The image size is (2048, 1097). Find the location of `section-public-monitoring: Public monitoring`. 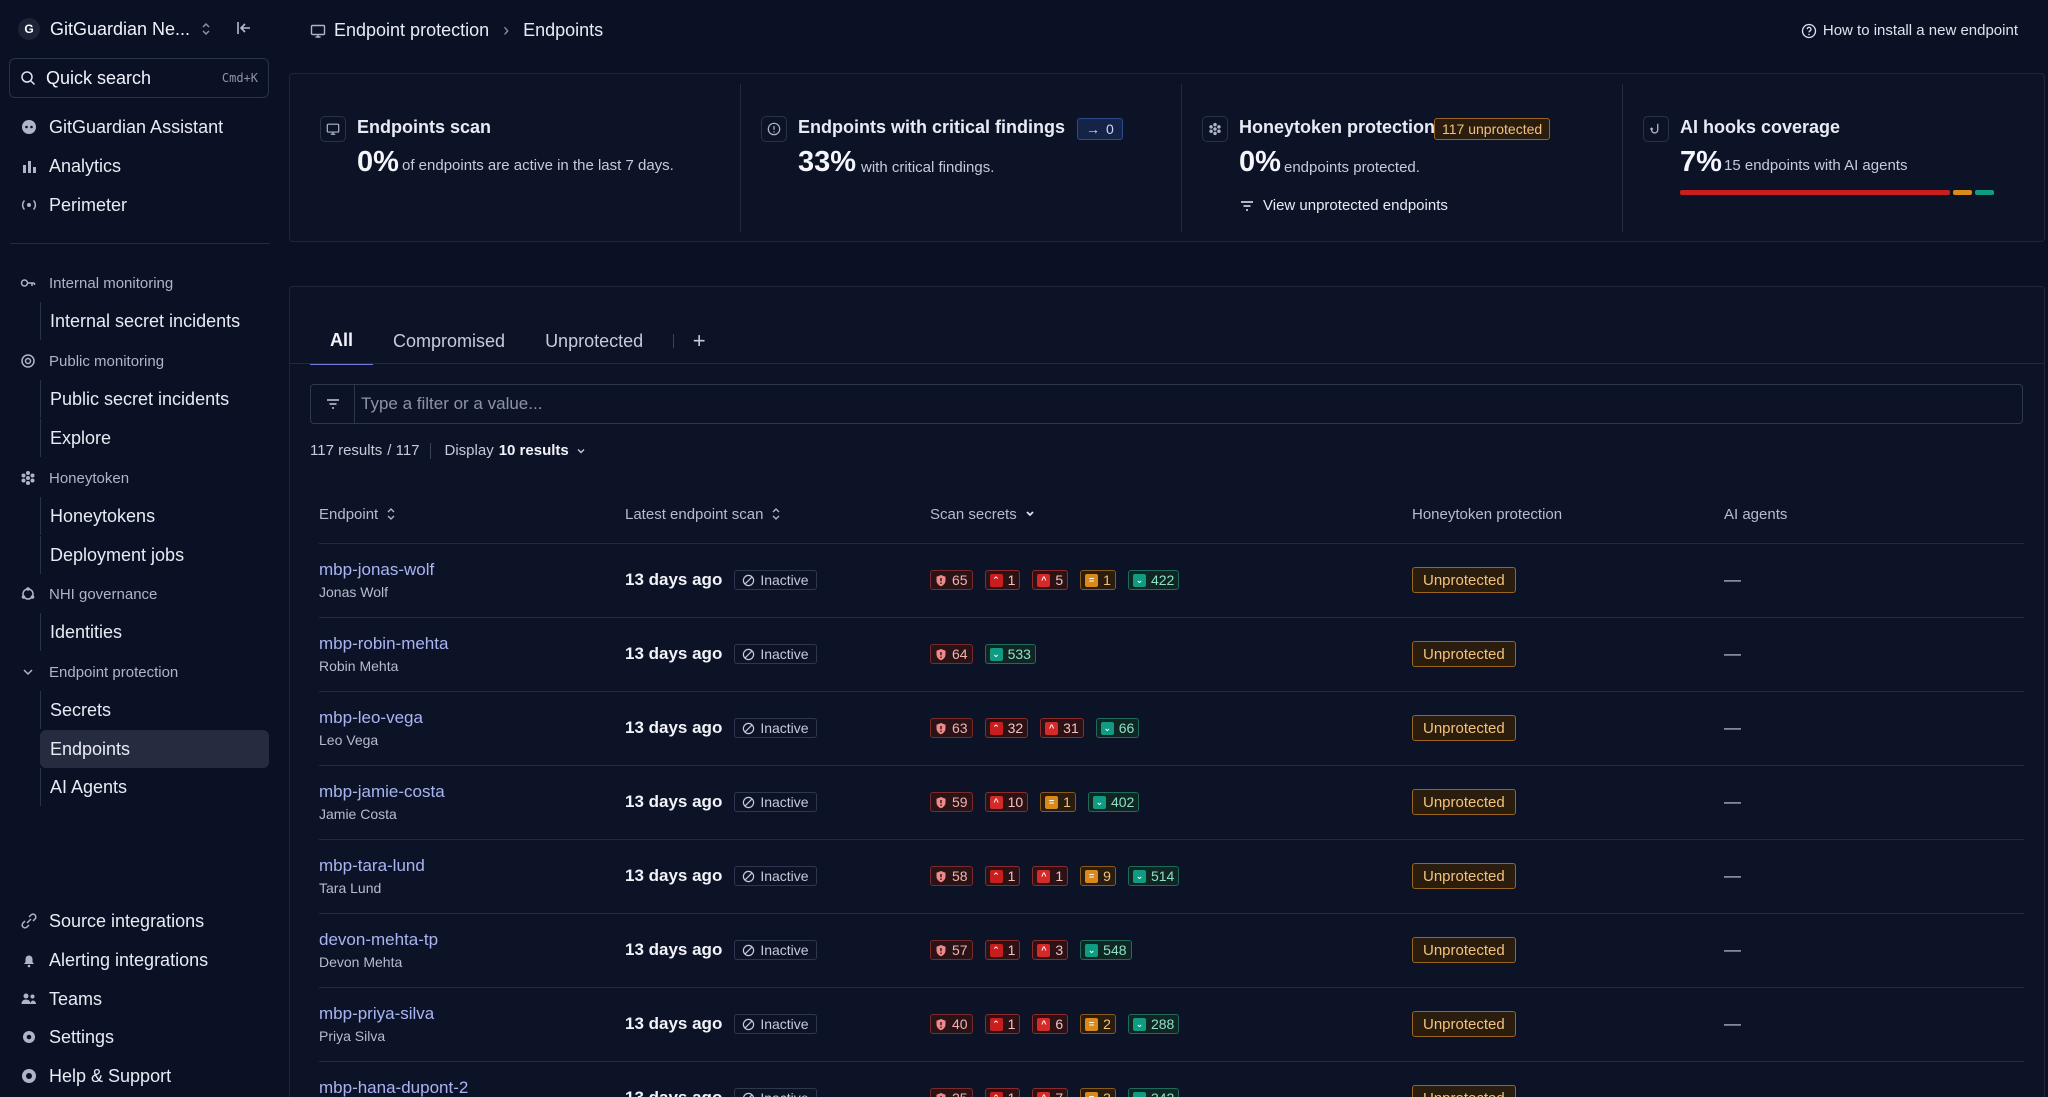

section-public-monitoring: Public monitoring is located at coordinates (92, 361).